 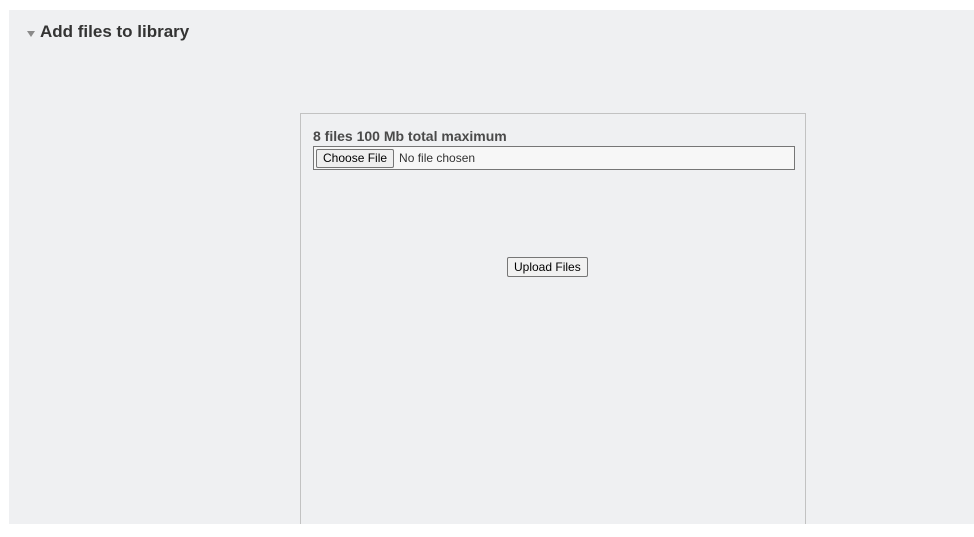 I want to click on file-input: Choose File No file chosen, so click(x=554, y=158).